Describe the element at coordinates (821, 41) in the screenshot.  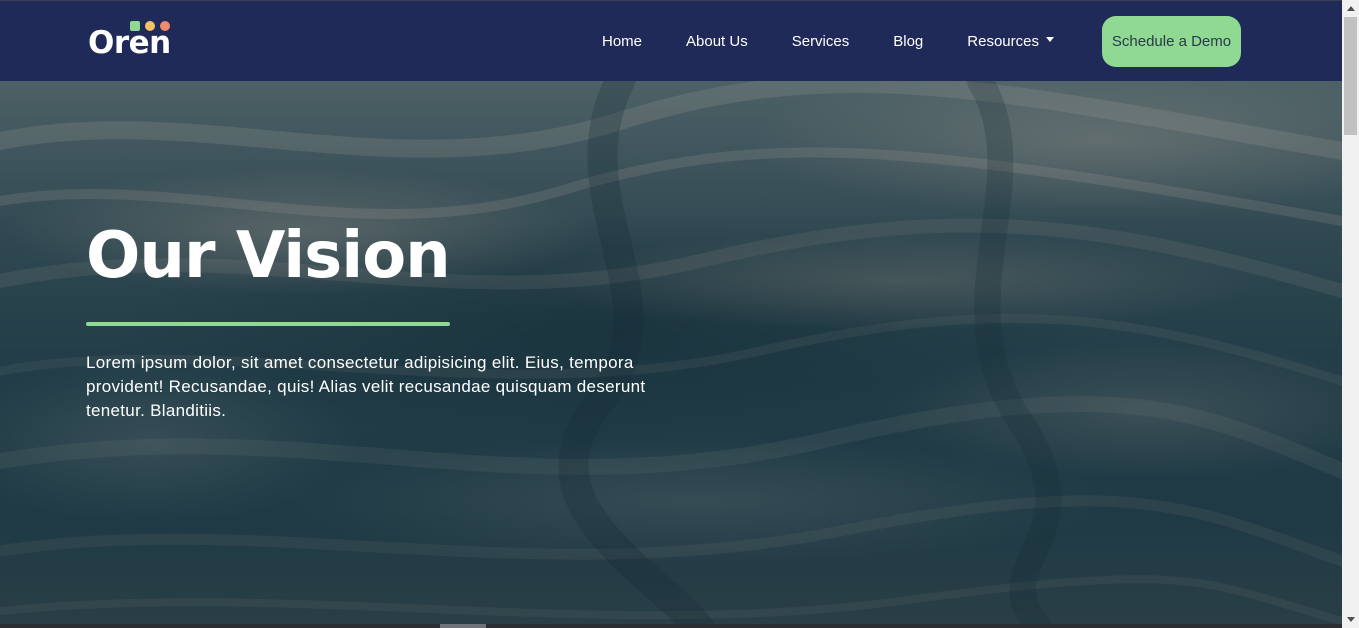
I see `nav-services: Services` at that location.